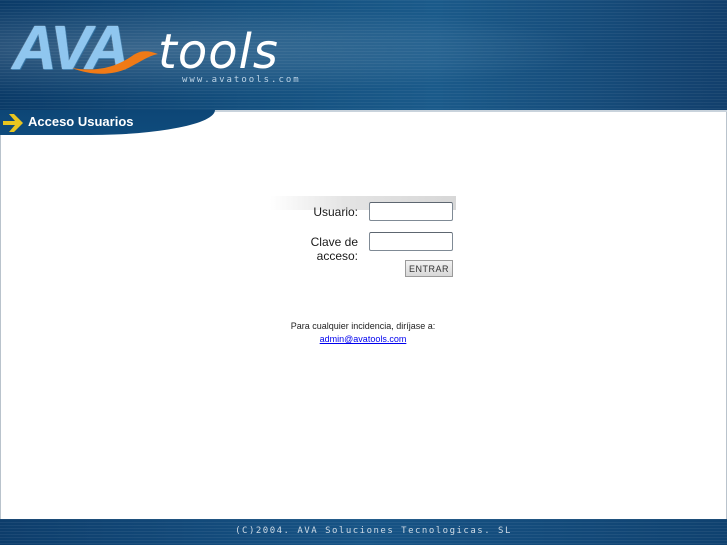 The height and width of the screenshot is (545, 727). Describe the element at coordinates (115, 62) in the screenshot. I see `logo-swoosh-icon` at that location.